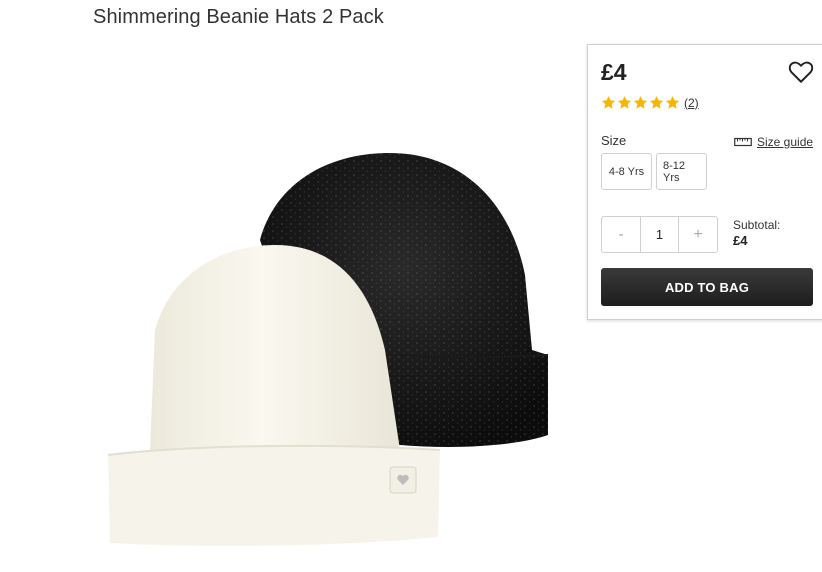  Describe the element at coordinates (614, 140) in the screenshot. I see `size-label: Size` at that location.